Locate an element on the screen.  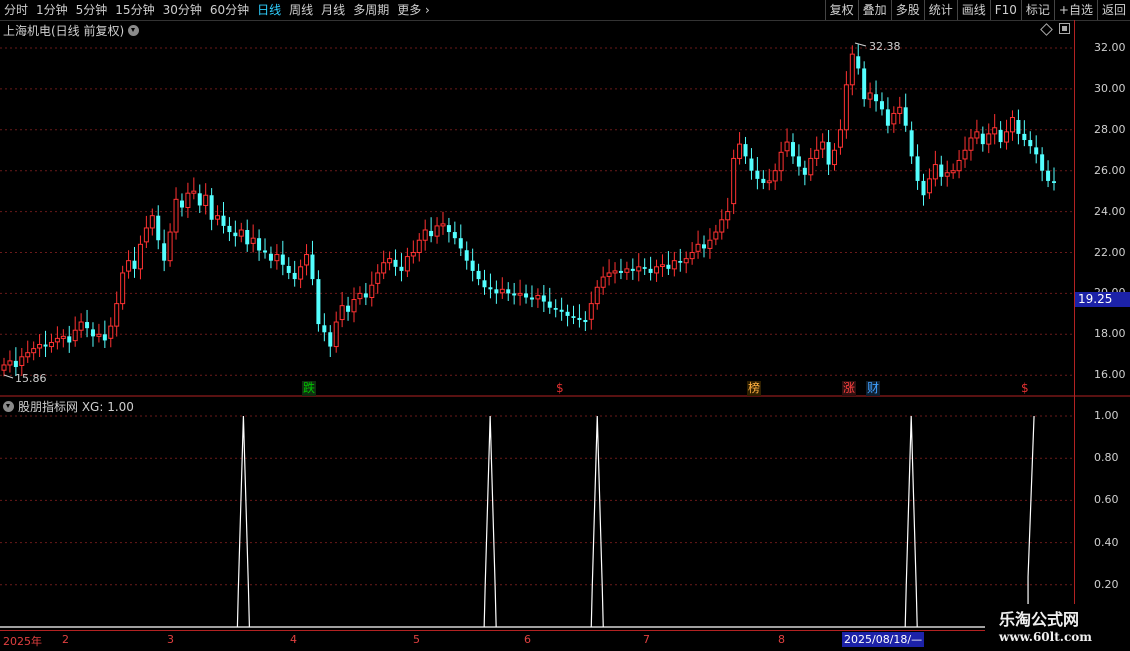
date-label: 2025年 is located at coordinates (22, 641).